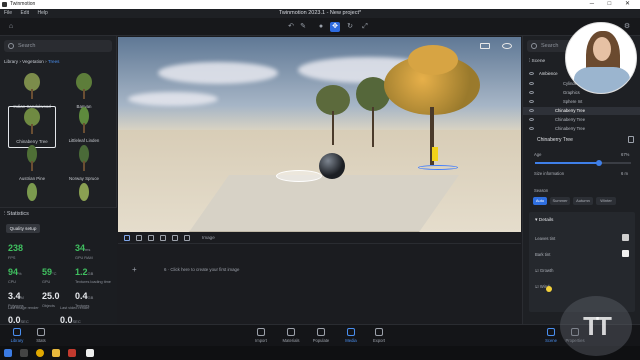 The height and width of the screenshot is (360, 640). I want to click on statistics-title: ⫶ Statistics, so click(16, 214).